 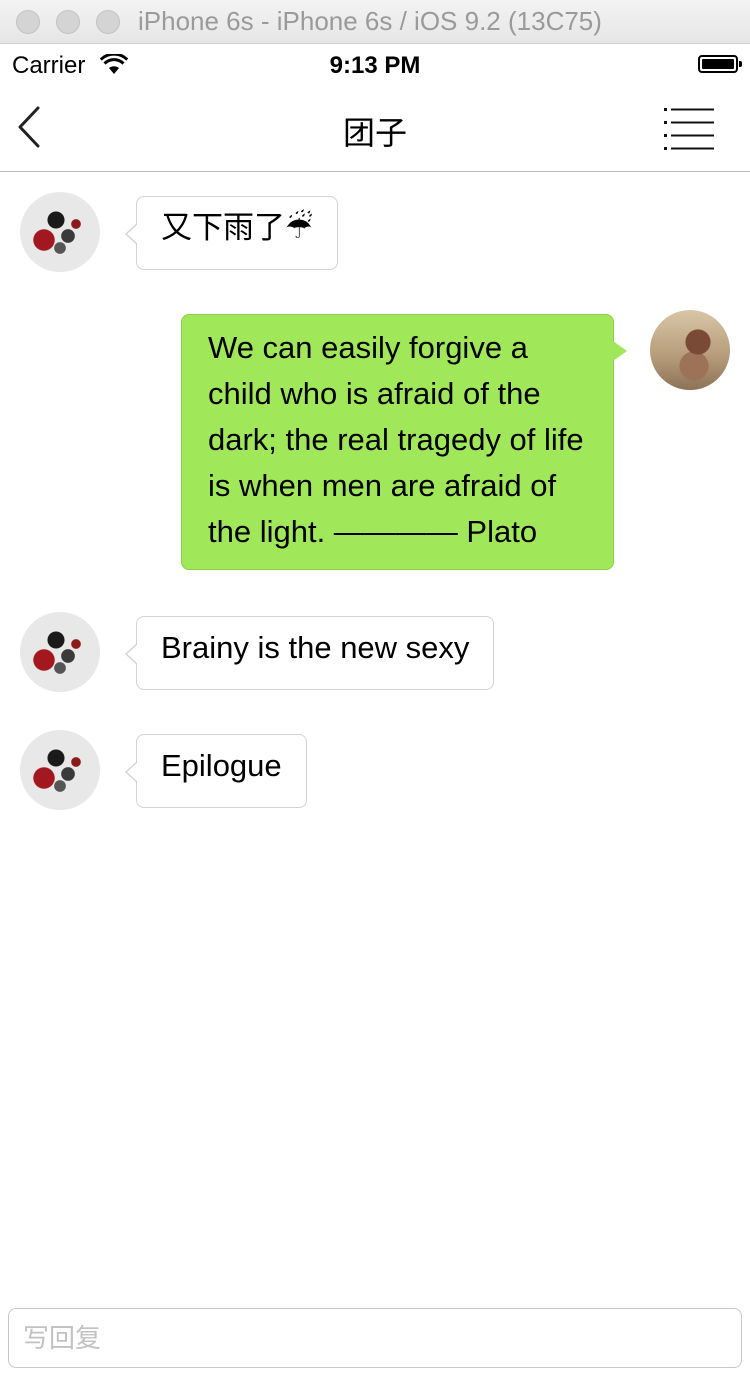 I want to click on page-title: 团子, so click(x=374, y=133).